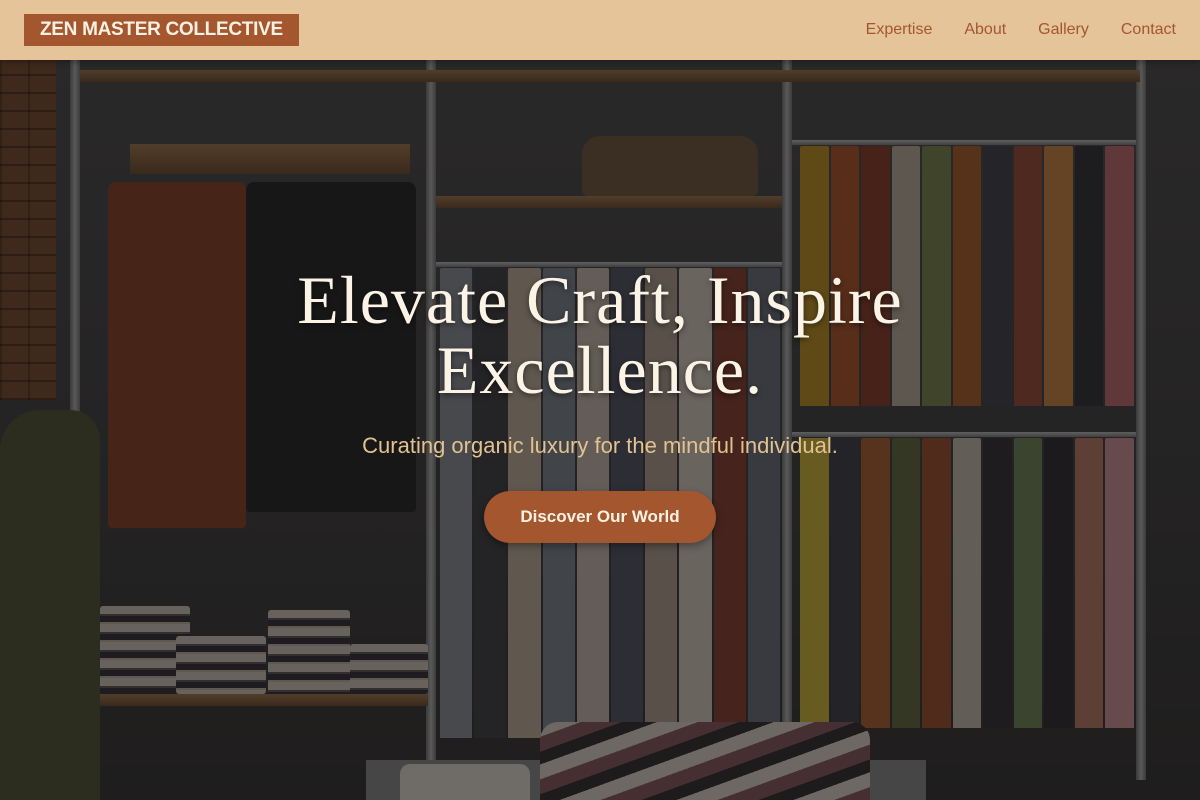 This screenshot has height=800, width=1200. I want to click on nav-link-contact: Contact, so click(1148, 30).